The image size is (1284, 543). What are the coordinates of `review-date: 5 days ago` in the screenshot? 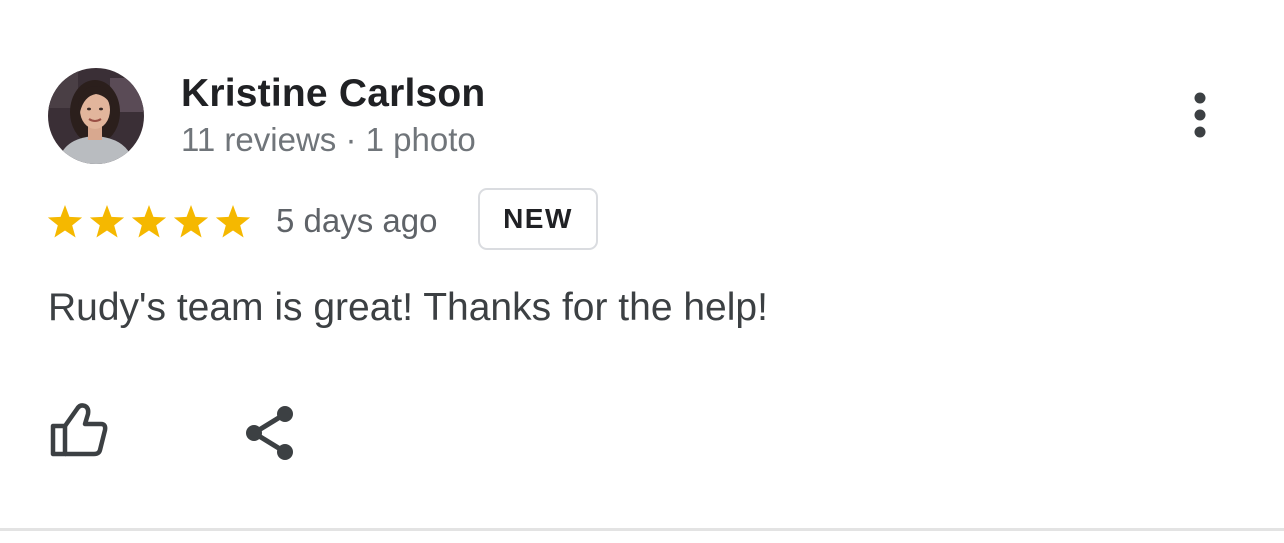 It's located at (357, 220).